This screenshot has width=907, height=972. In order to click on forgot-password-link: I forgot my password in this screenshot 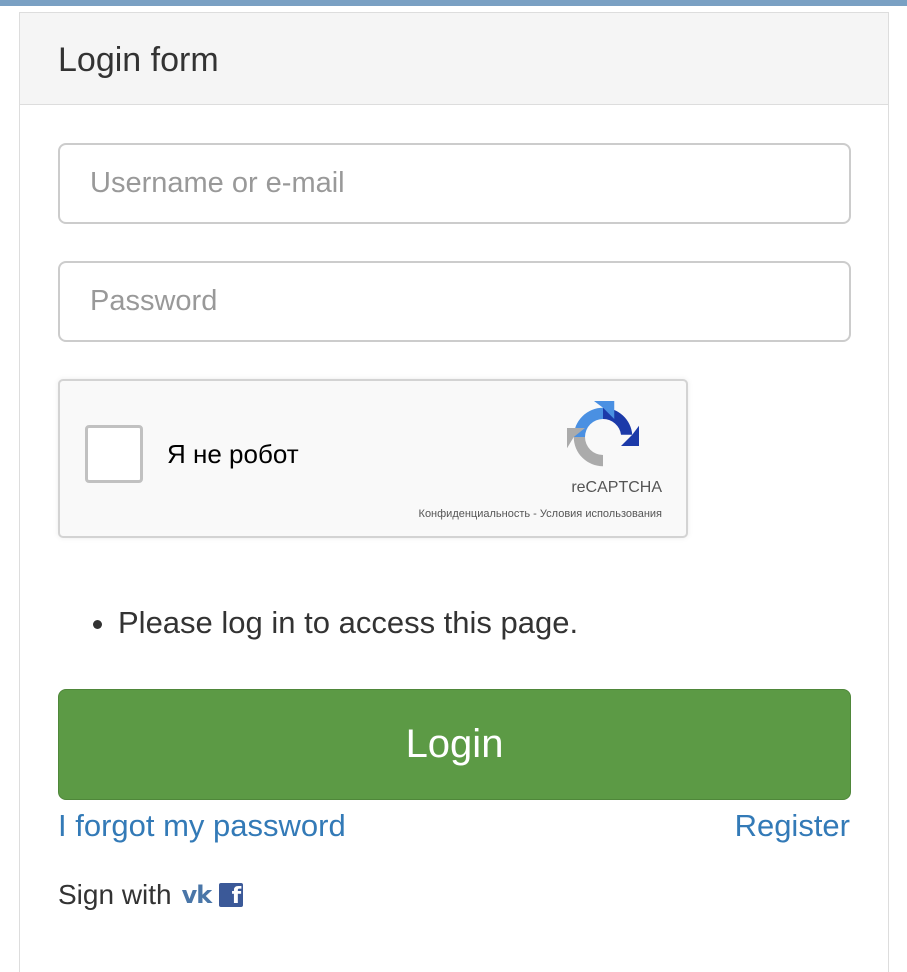, I will do `click(202, 826)`.